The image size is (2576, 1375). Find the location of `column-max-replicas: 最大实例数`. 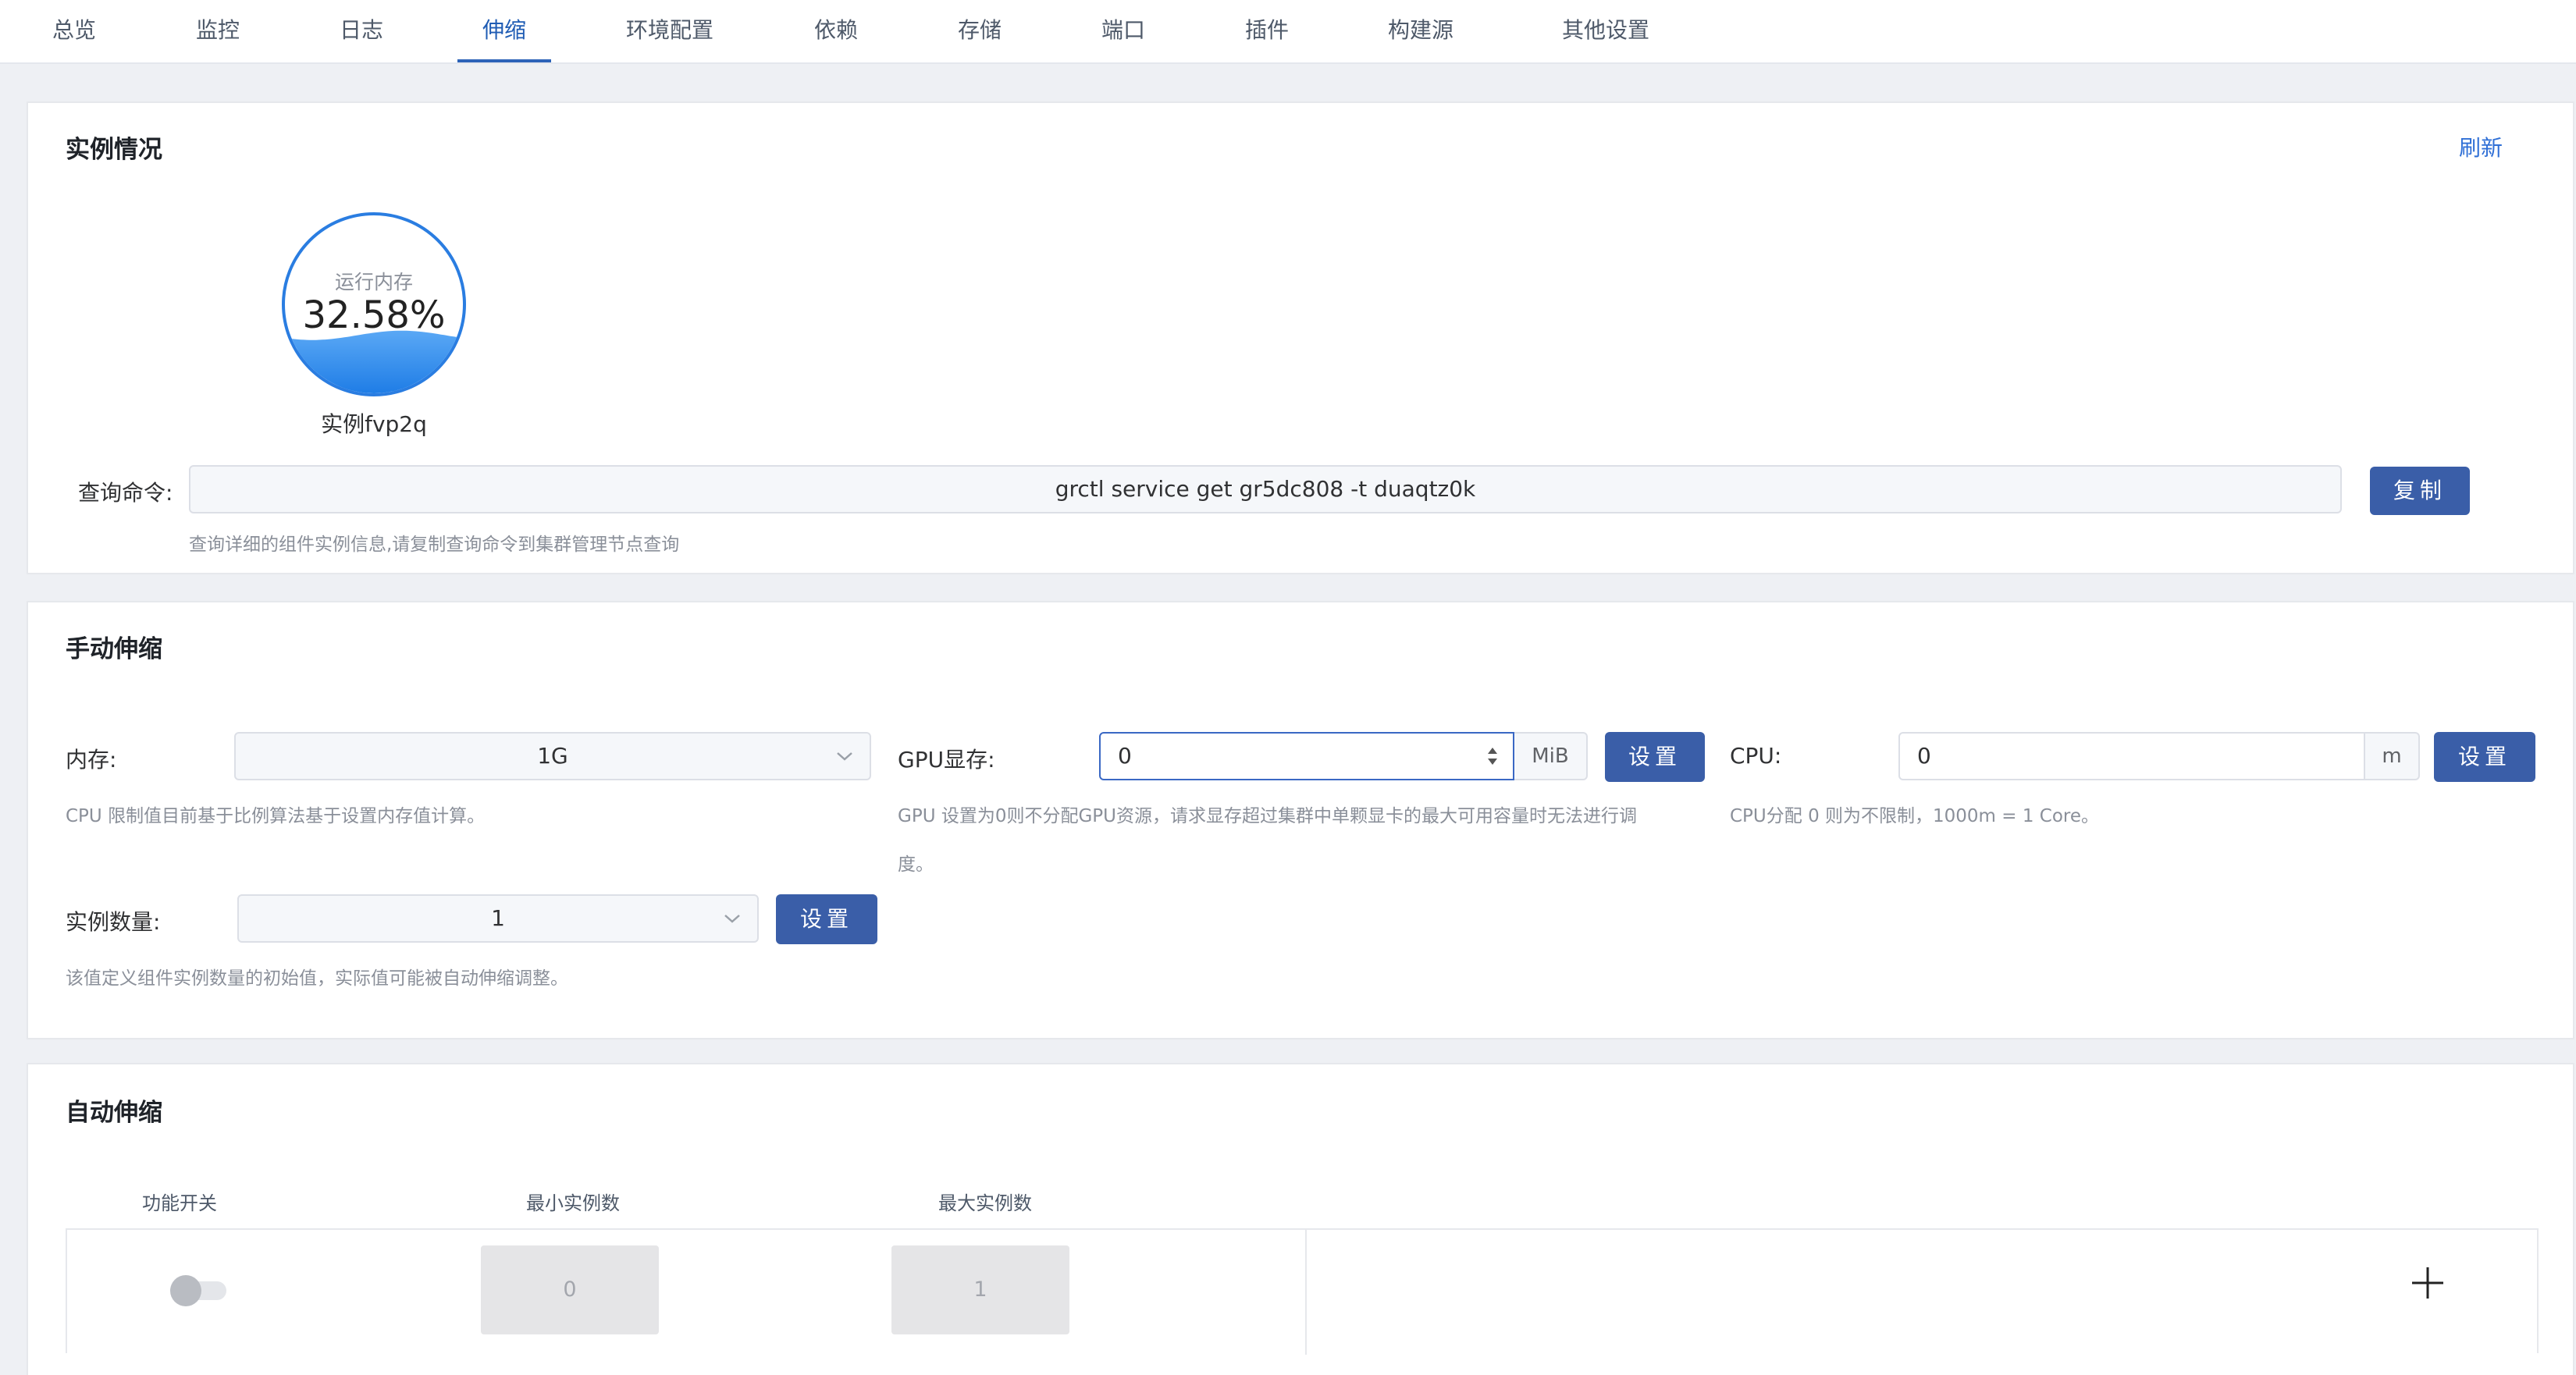

column-max-replicas: 最大实例数 is located at coordinates (985, 1203).